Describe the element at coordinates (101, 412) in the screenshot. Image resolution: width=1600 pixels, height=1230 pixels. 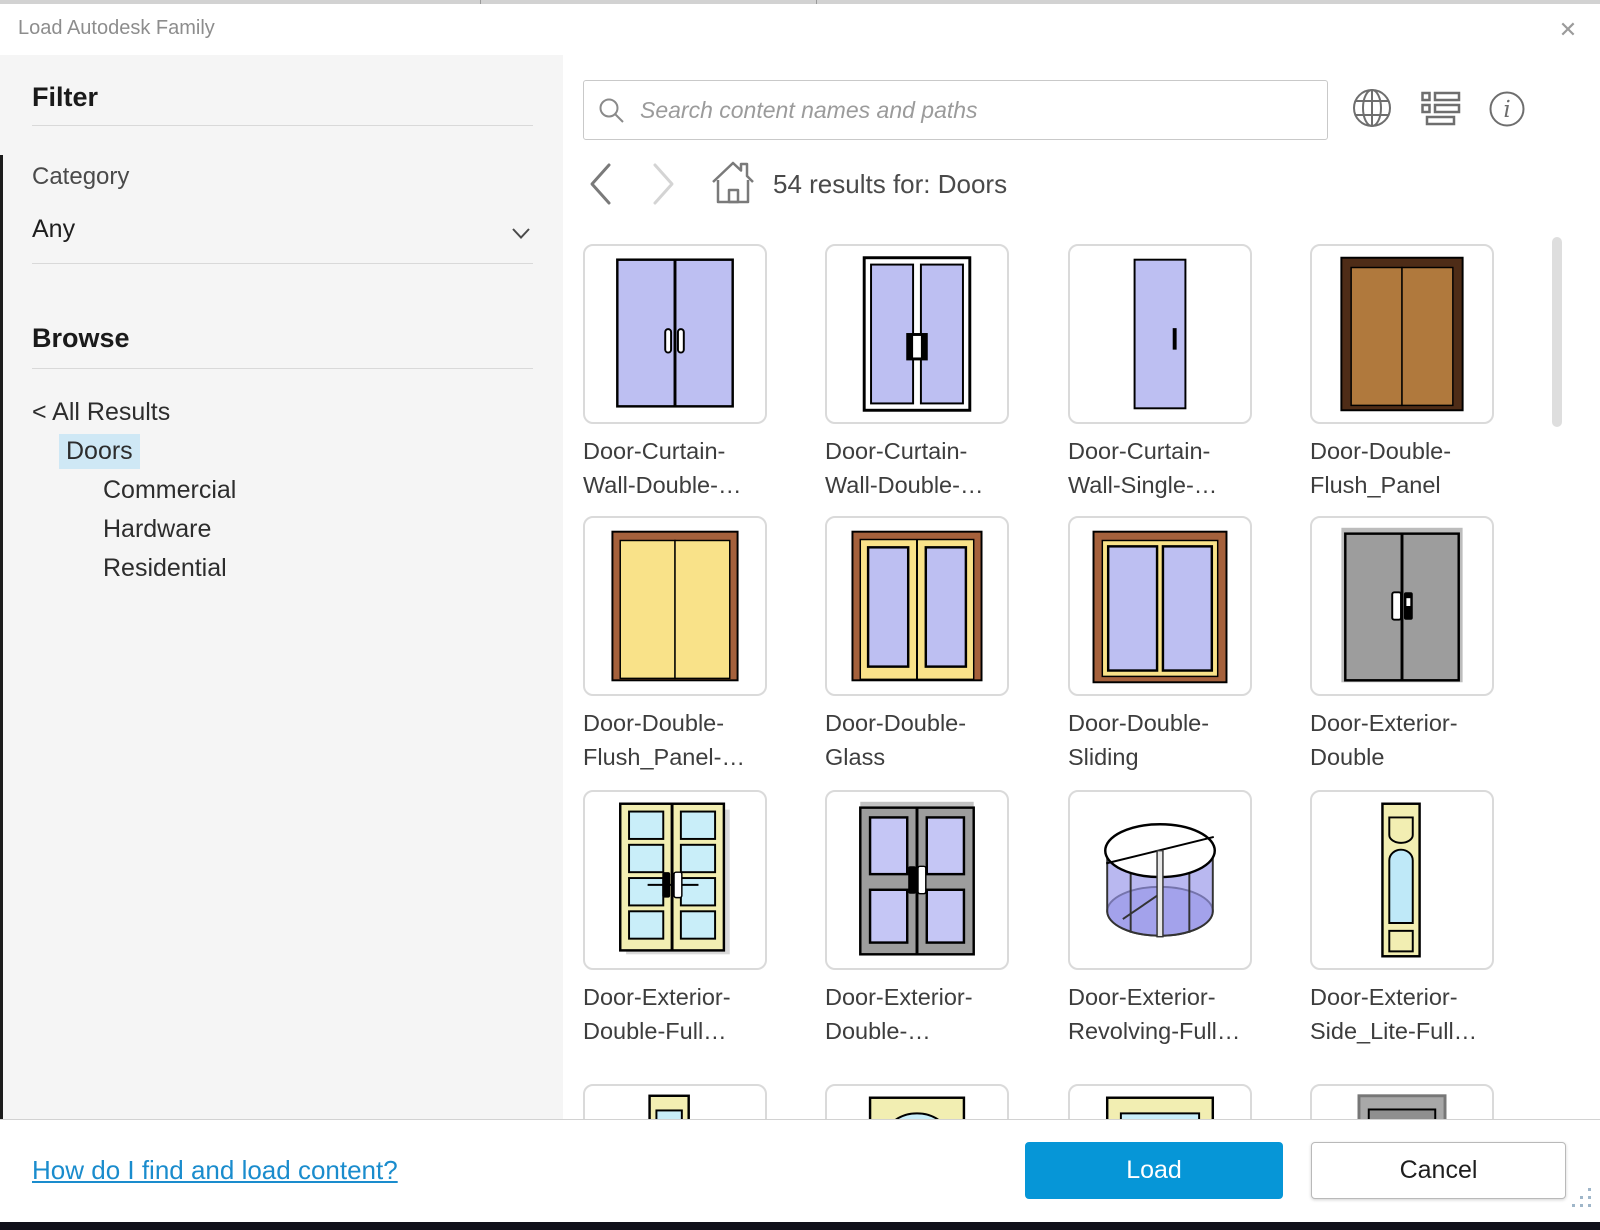
I see `tree-item-all-results: < All Results` at that location.